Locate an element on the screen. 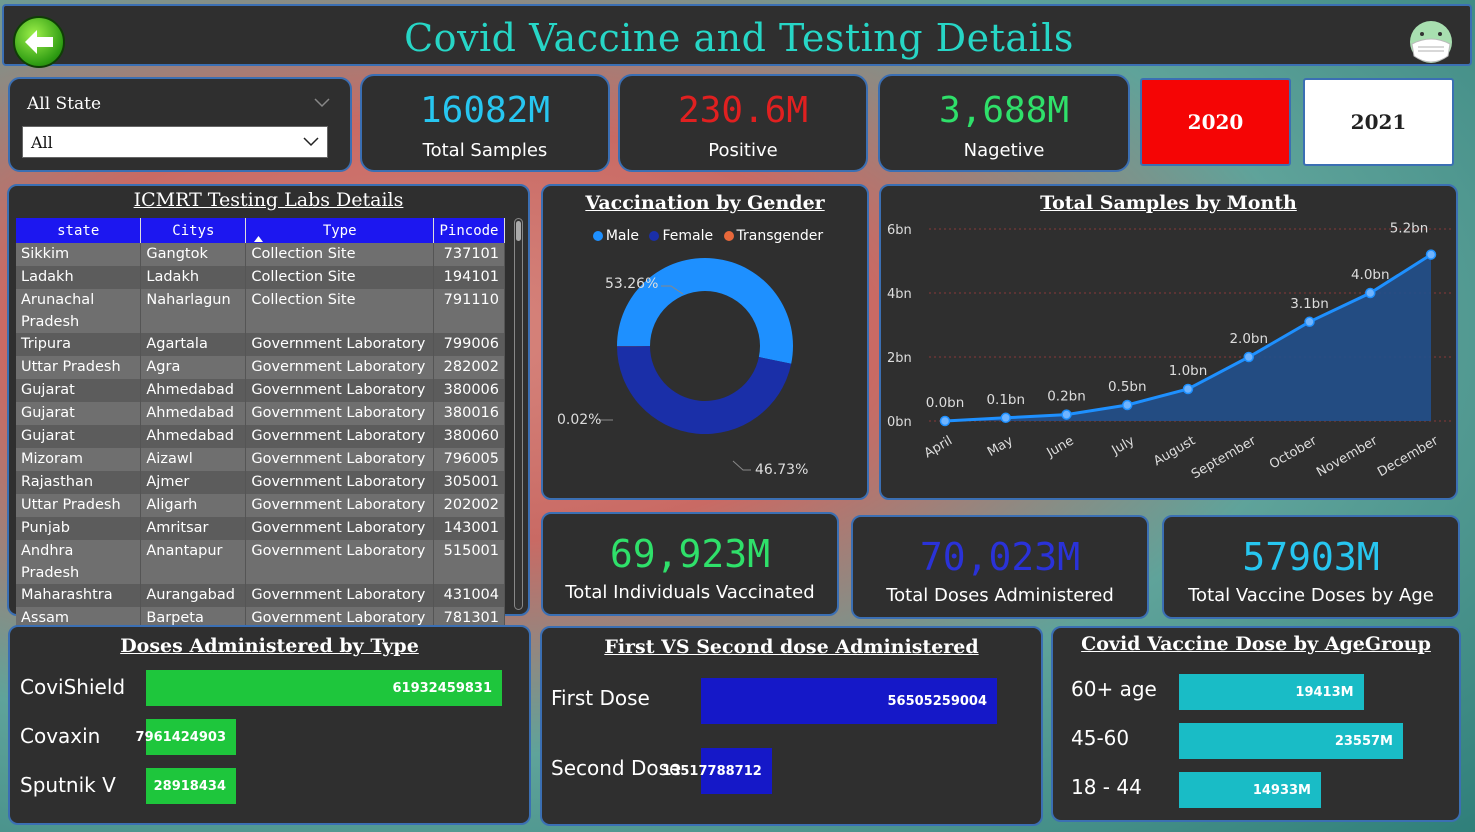 Image resolution: width=1475 pixels, height=832 pixels. kpi-individuals-vaccinated: 69,923M Total Individuals Vaccinated is located at coordinates (690, 564).